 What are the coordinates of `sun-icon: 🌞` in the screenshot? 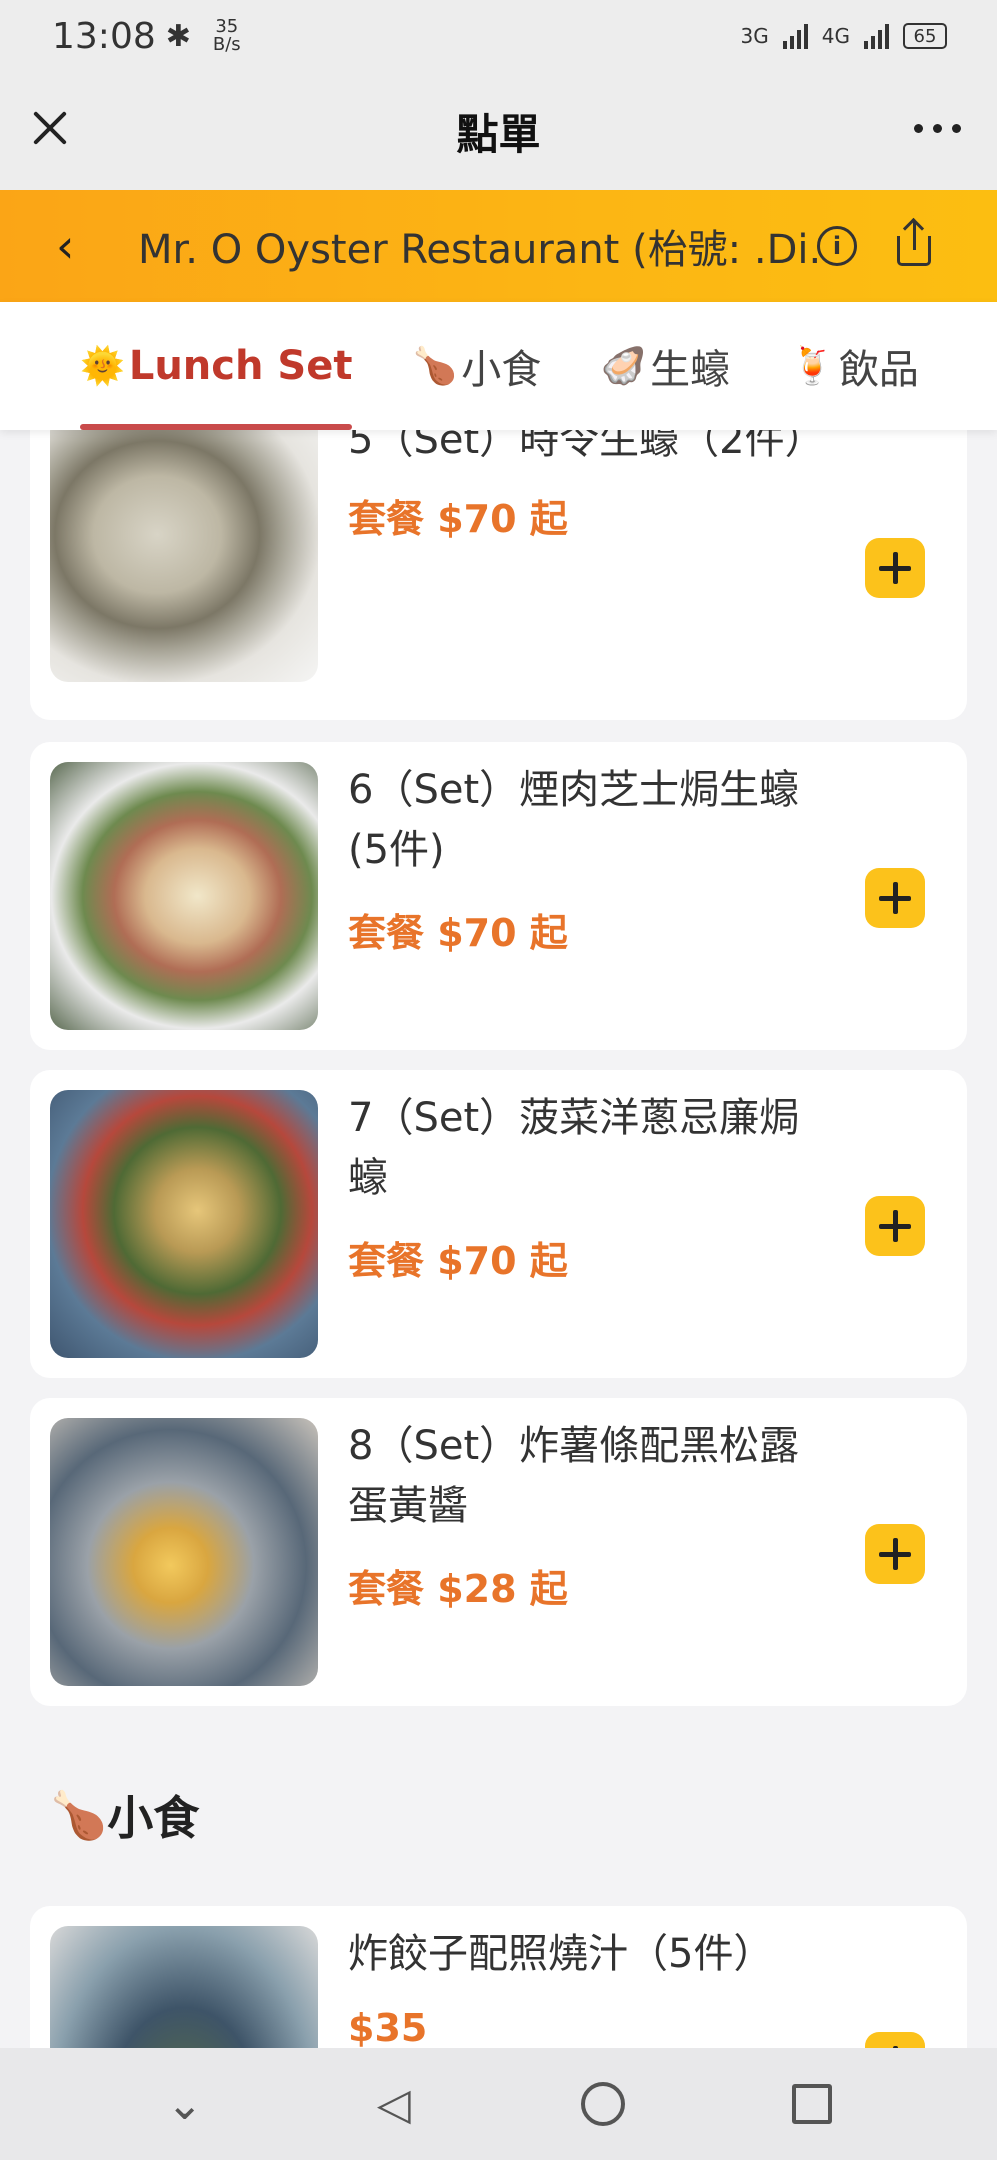 It's located at (102, 366).